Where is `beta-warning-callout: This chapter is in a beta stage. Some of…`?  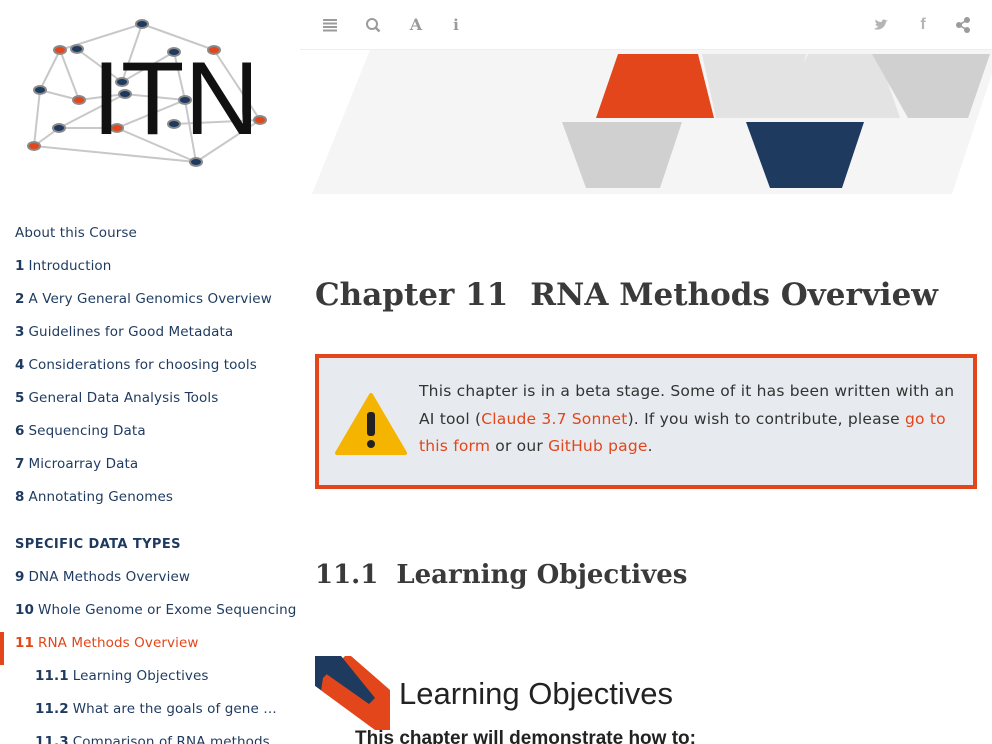
beta-warning-callout: This chapter is in a beta stage. Some of… is located at coordinates (646, 421).